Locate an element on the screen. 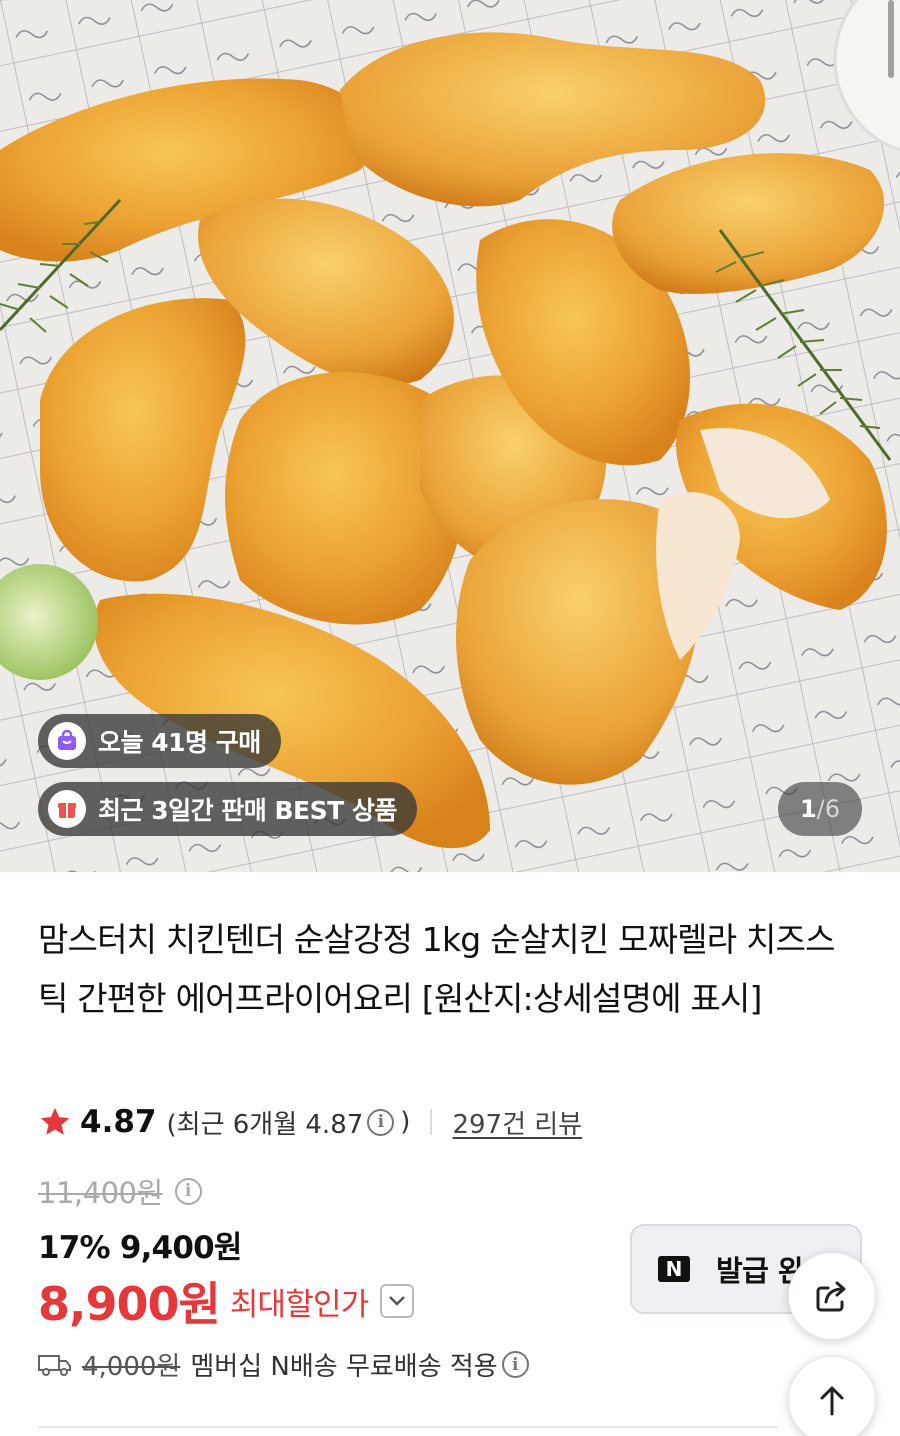 This screenshot has width=900, height=1436. original-price: 11,400원 is located at coordinates (100, 1193).